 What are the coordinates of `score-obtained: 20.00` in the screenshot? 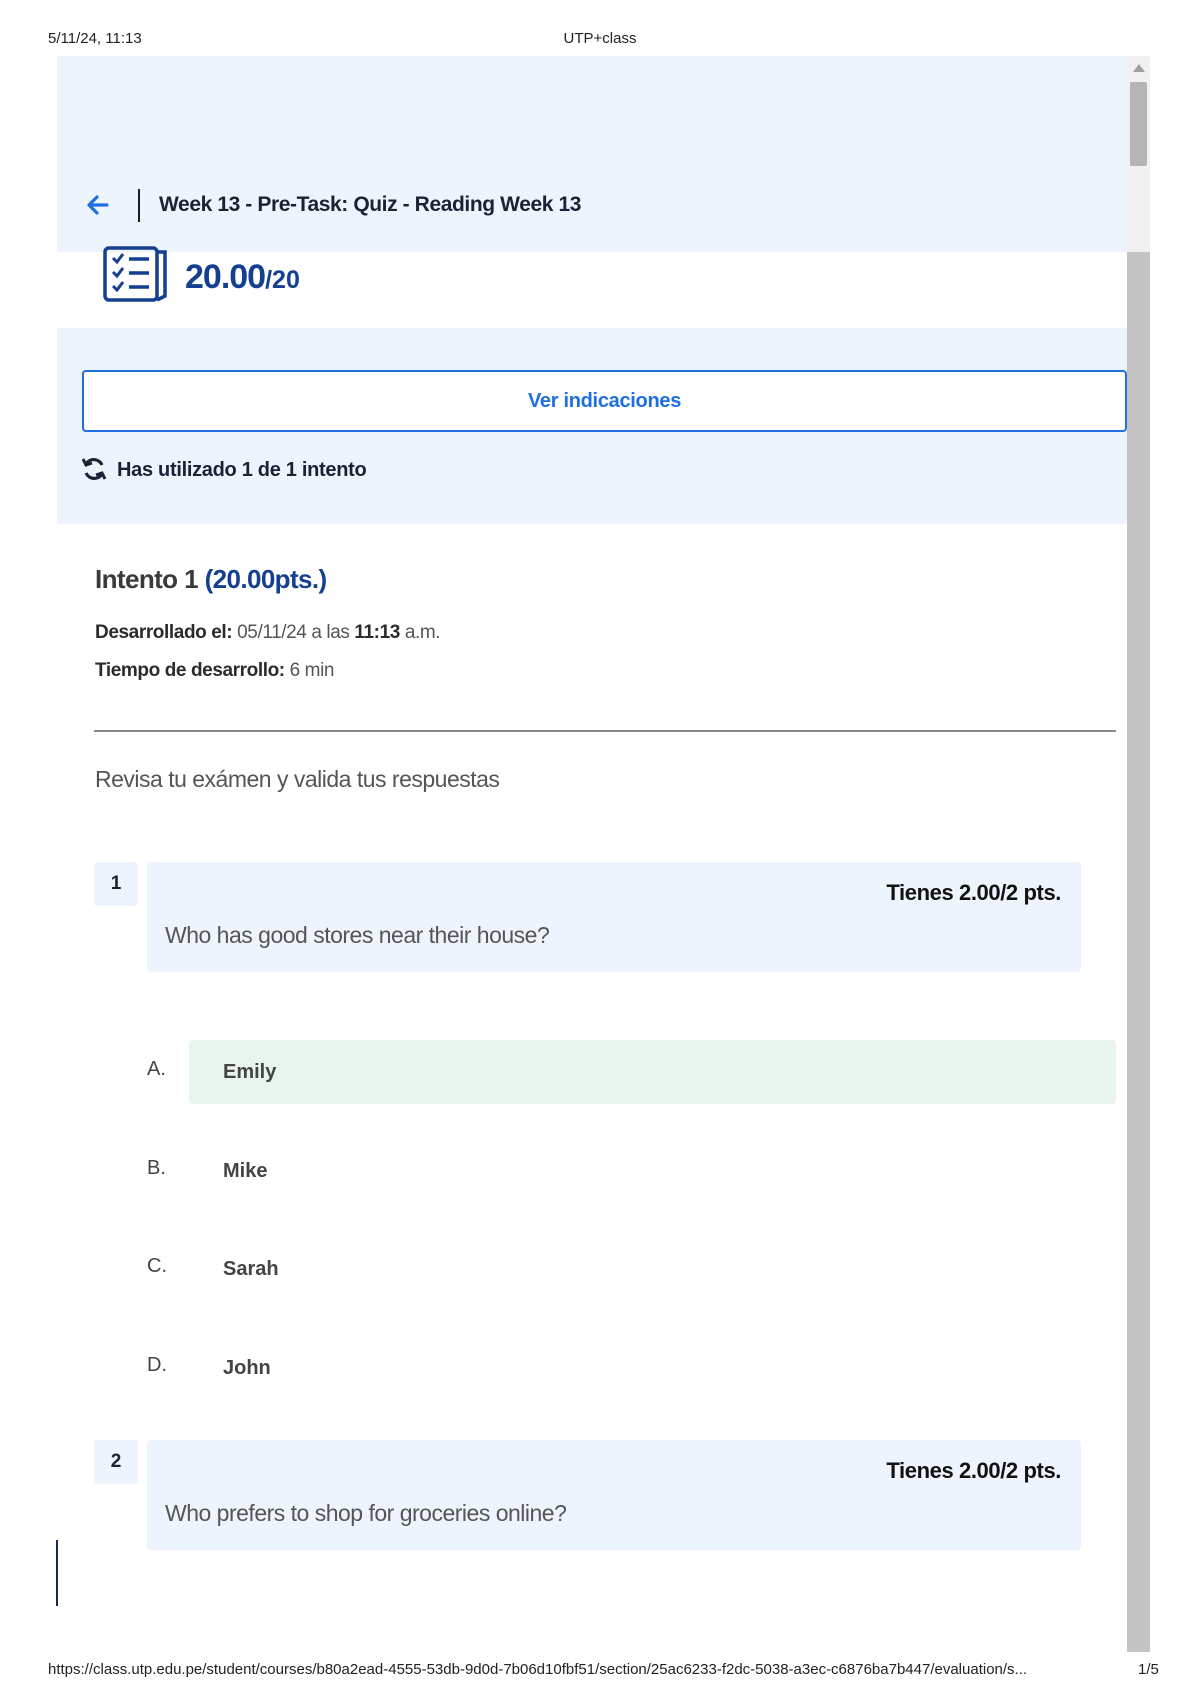 It's located at (225, 277).